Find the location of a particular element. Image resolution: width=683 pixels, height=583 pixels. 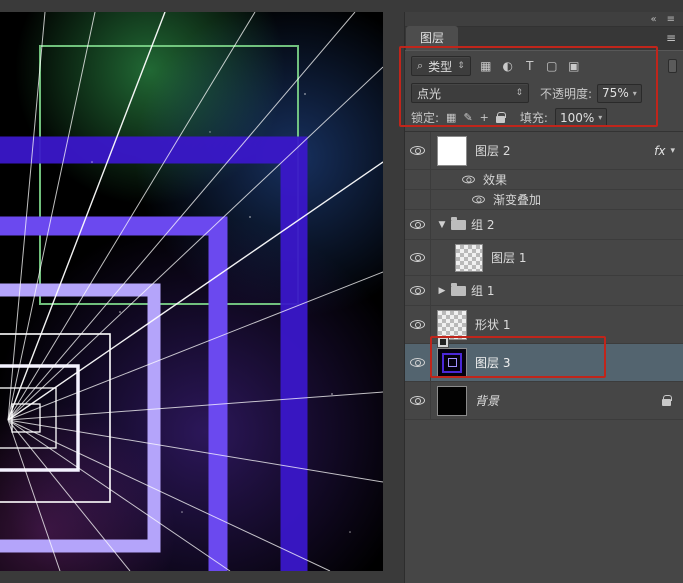

adjustment-layers-filter-icon: ◐ is located at coordinates (508, 66).